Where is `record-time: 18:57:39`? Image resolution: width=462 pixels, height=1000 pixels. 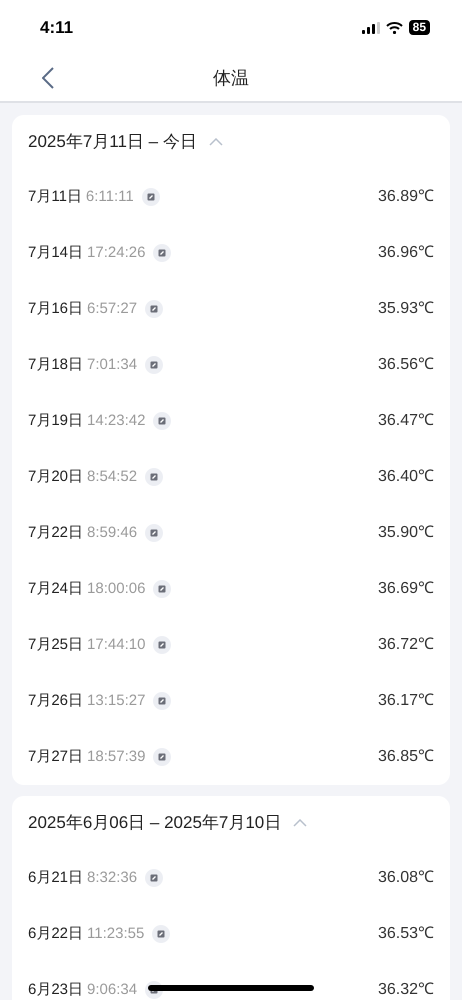
record-time: 18:57:39 is located at coordinates (116, 756).